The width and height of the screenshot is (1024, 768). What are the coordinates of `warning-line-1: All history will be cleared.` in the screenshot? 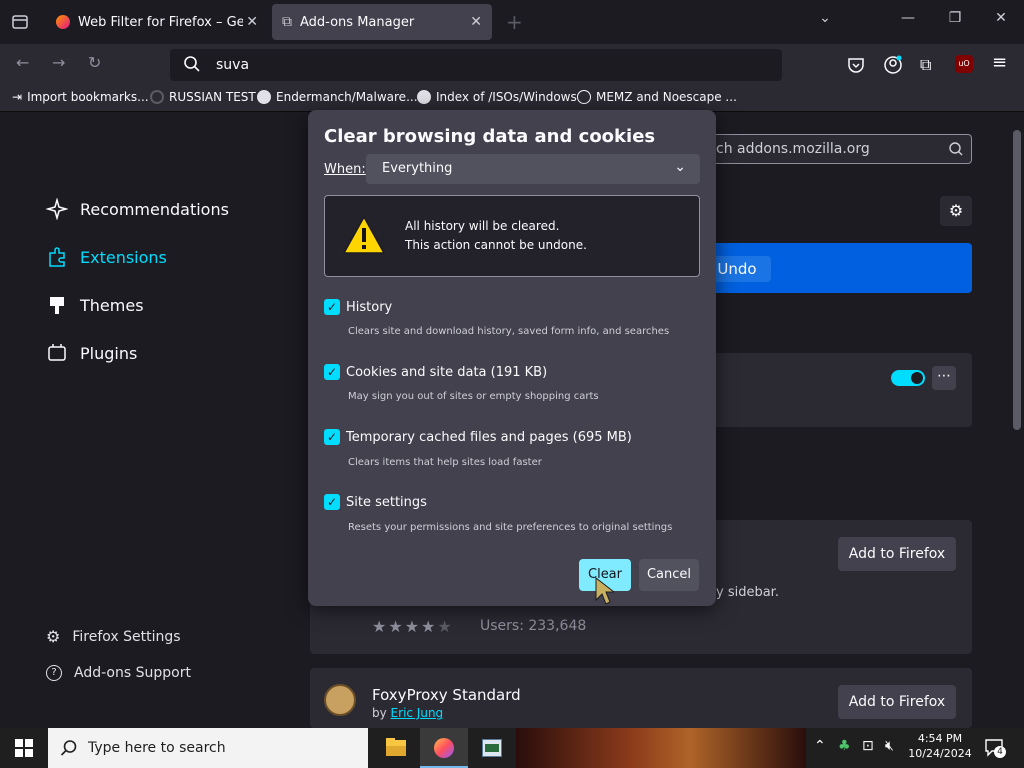 It's located at (482, 226).